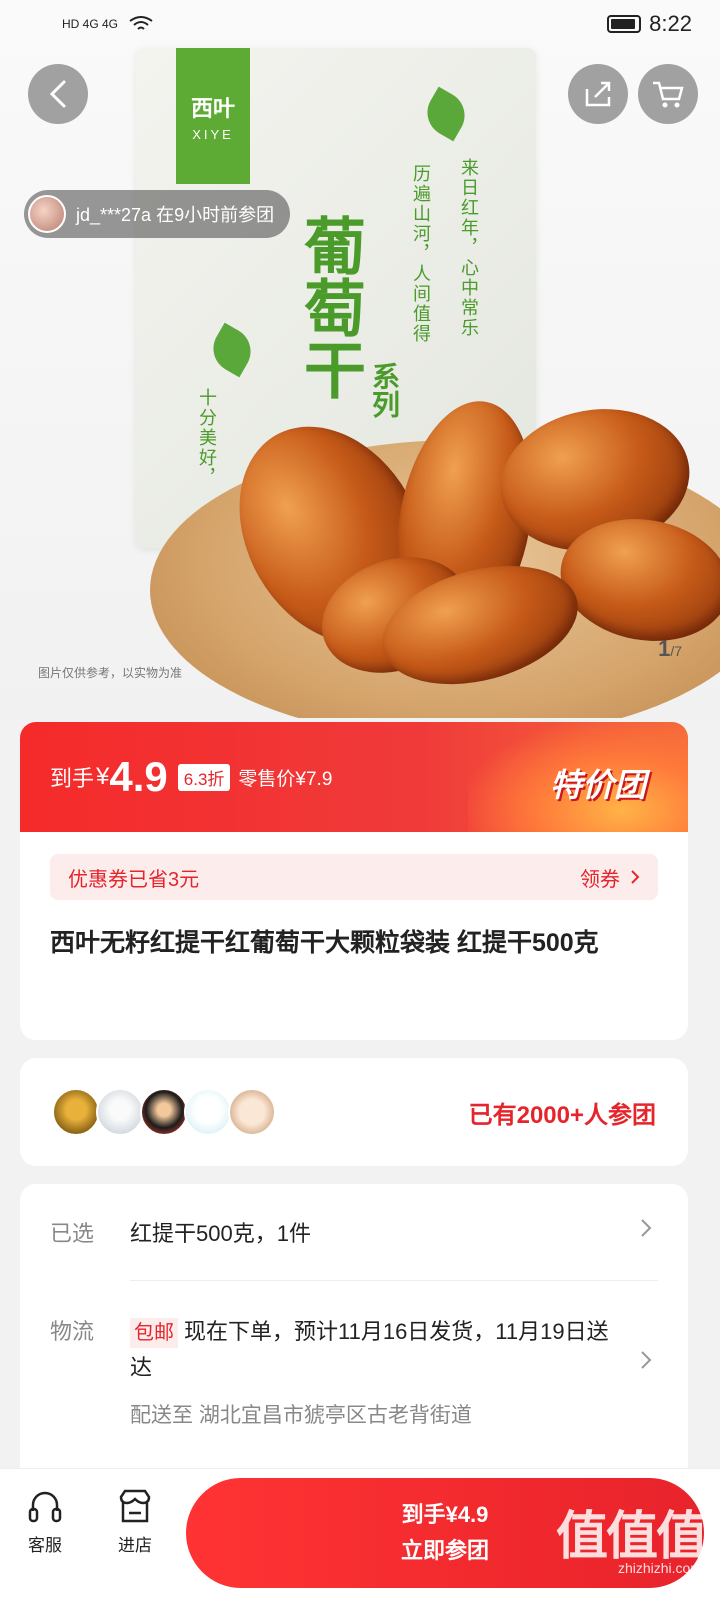 The height and width of the screenshot is (1600, 720). What do you see at coordinates (562, 1115) in the screenshot?
I see `joined-count: 已有2000+人参团` at bounding box center [562, 1115].